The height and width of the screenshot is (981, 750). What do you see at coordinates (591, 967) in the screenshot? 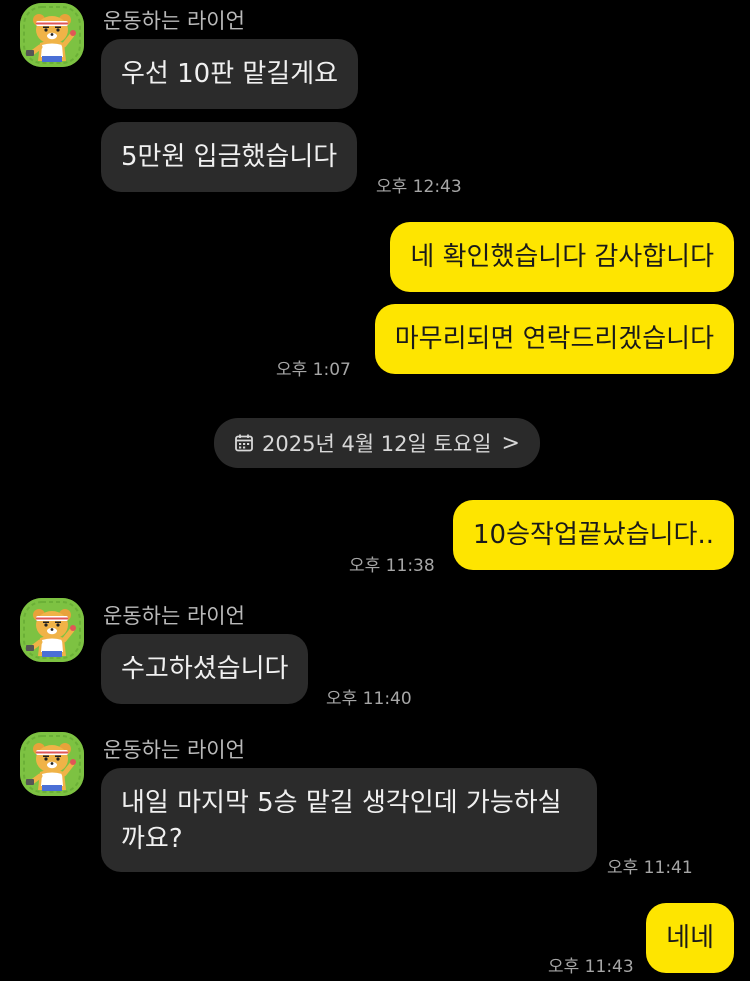
I see `message-timestamp: 오후 11:43` at bounding box center [591, 967].